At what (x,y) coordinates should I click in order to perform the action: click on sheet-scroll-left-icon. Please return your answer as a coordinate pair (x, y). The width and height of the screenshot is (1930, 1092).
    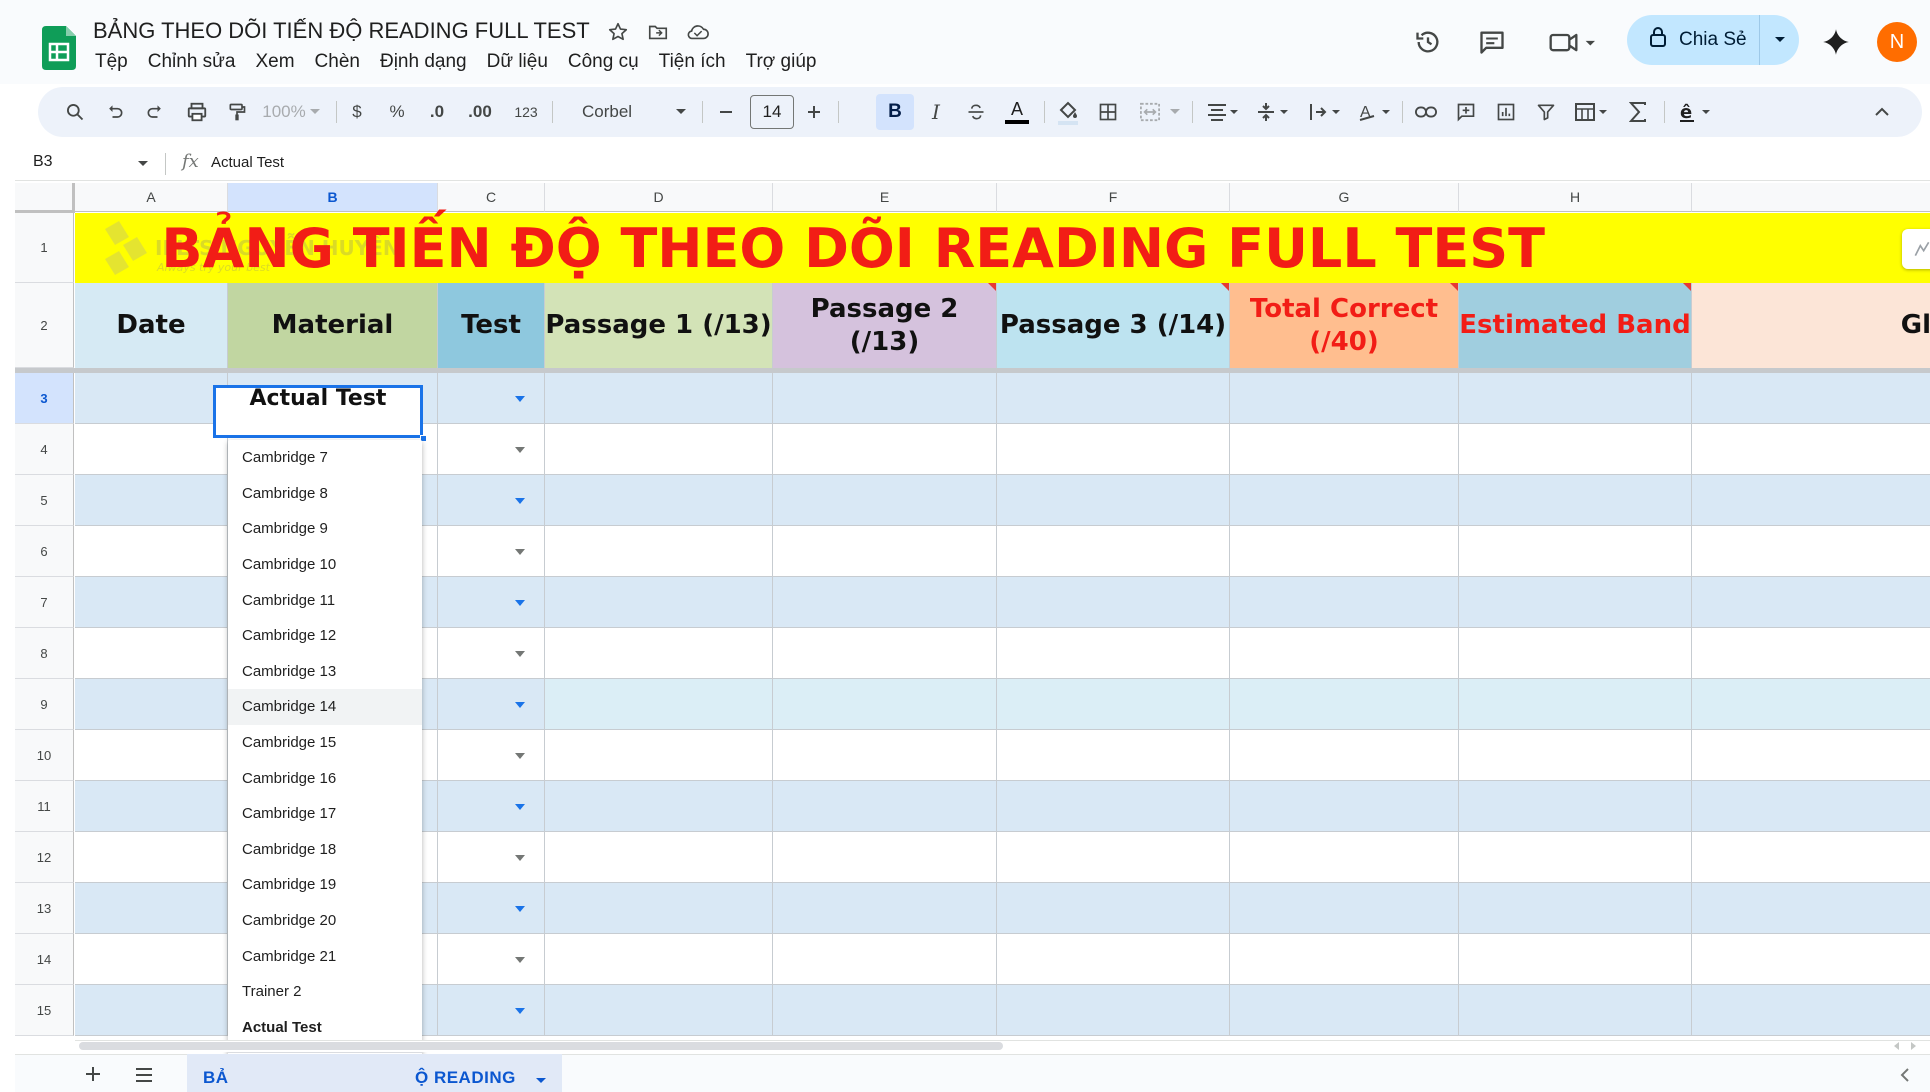
    Looking at the image, I should click on (1908, 1076).